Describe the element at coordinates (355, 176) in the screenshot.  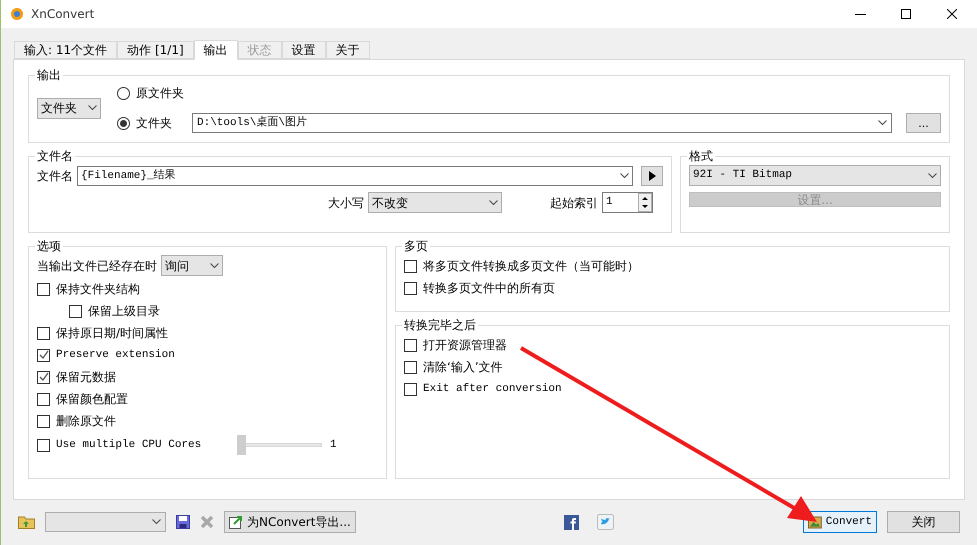
I see `filename-field: {Filename}_结果` at that location.